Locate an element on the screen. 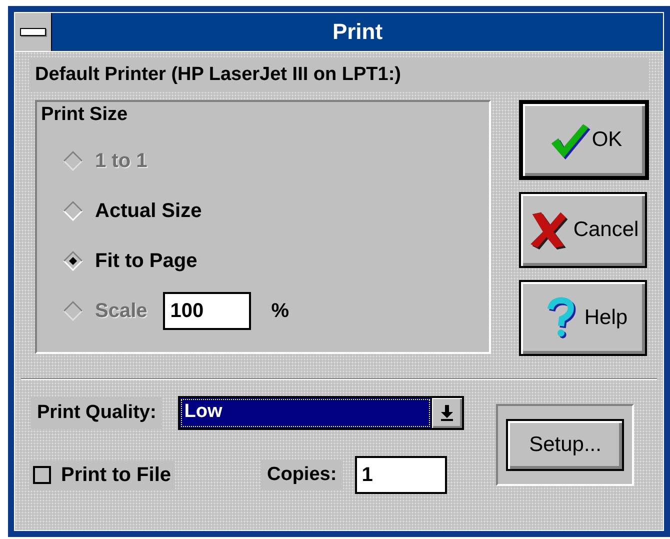 This screenshot has height=539, width=670. radio-label: Actual Size is located at coordinates (148, 211).